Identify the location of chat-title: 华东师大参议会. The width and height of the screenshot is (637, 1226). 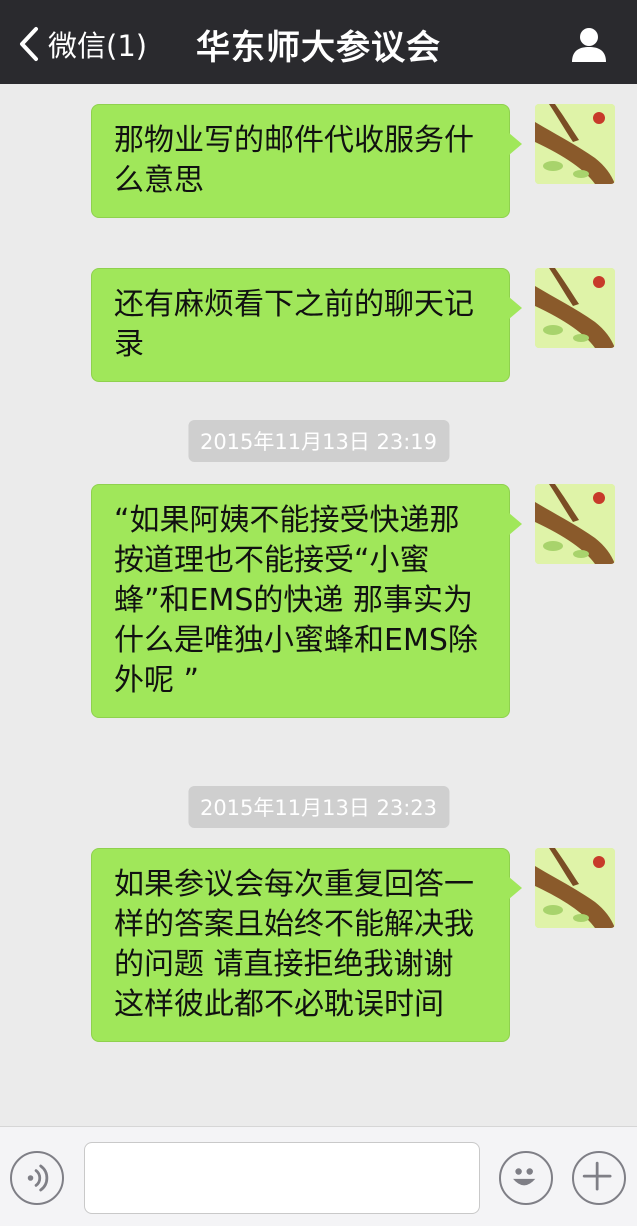
(318, 44).